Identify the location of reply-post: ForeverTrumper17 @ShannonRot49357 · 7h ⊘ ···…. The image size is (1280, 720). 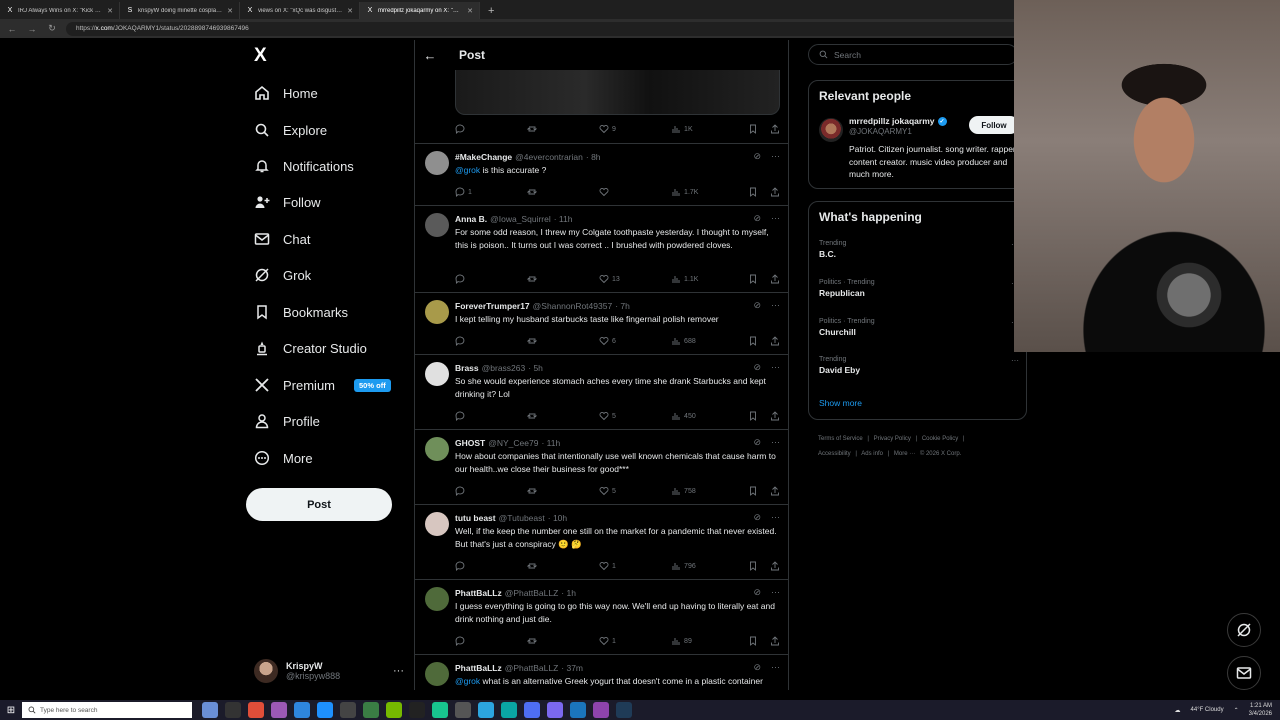
(601, 324).